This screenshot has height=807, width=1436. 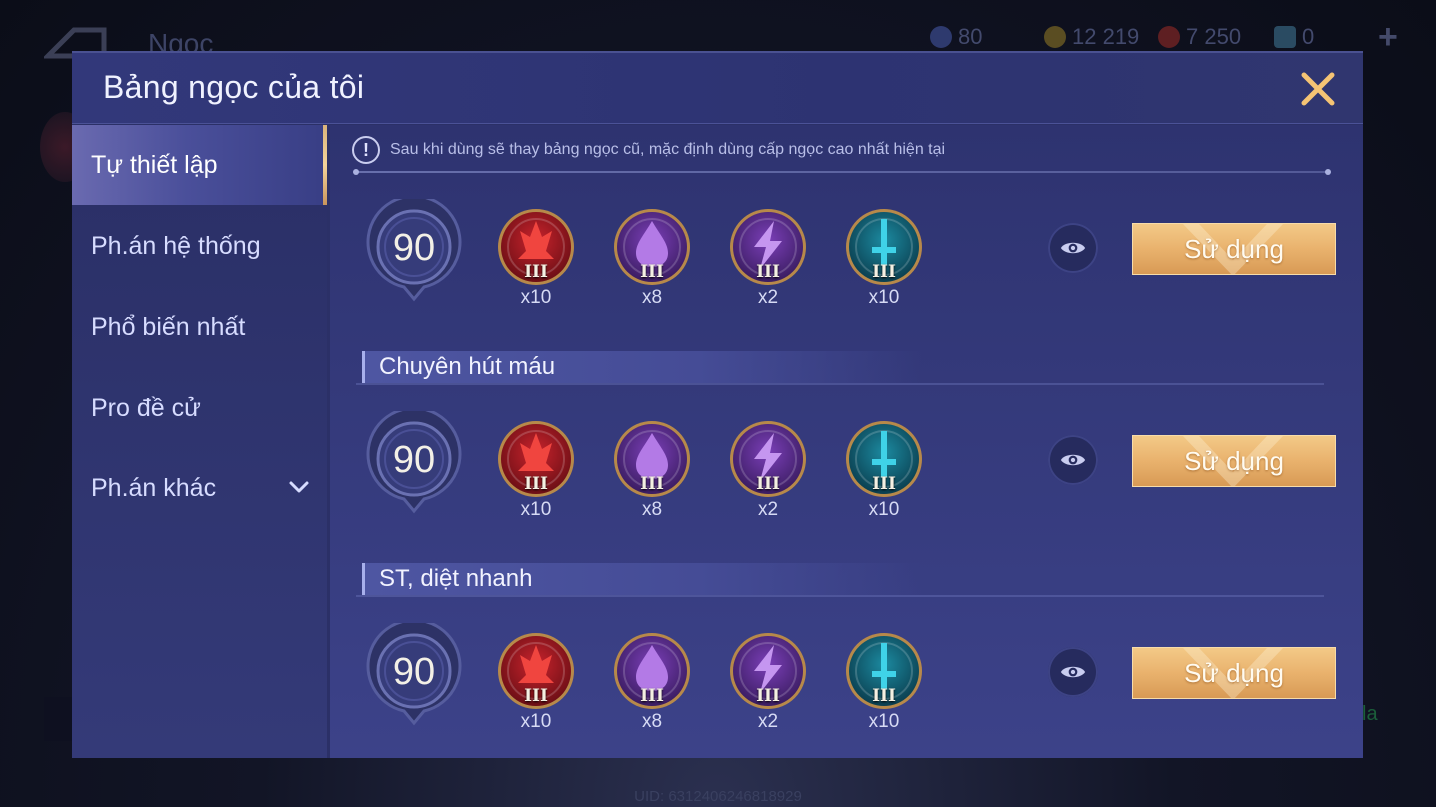 What do you see at coordinates (176, 245) in the screenshot?
I see `sidebar-item-label: Ph.án hệ thống` at bounding box center [176, 245].